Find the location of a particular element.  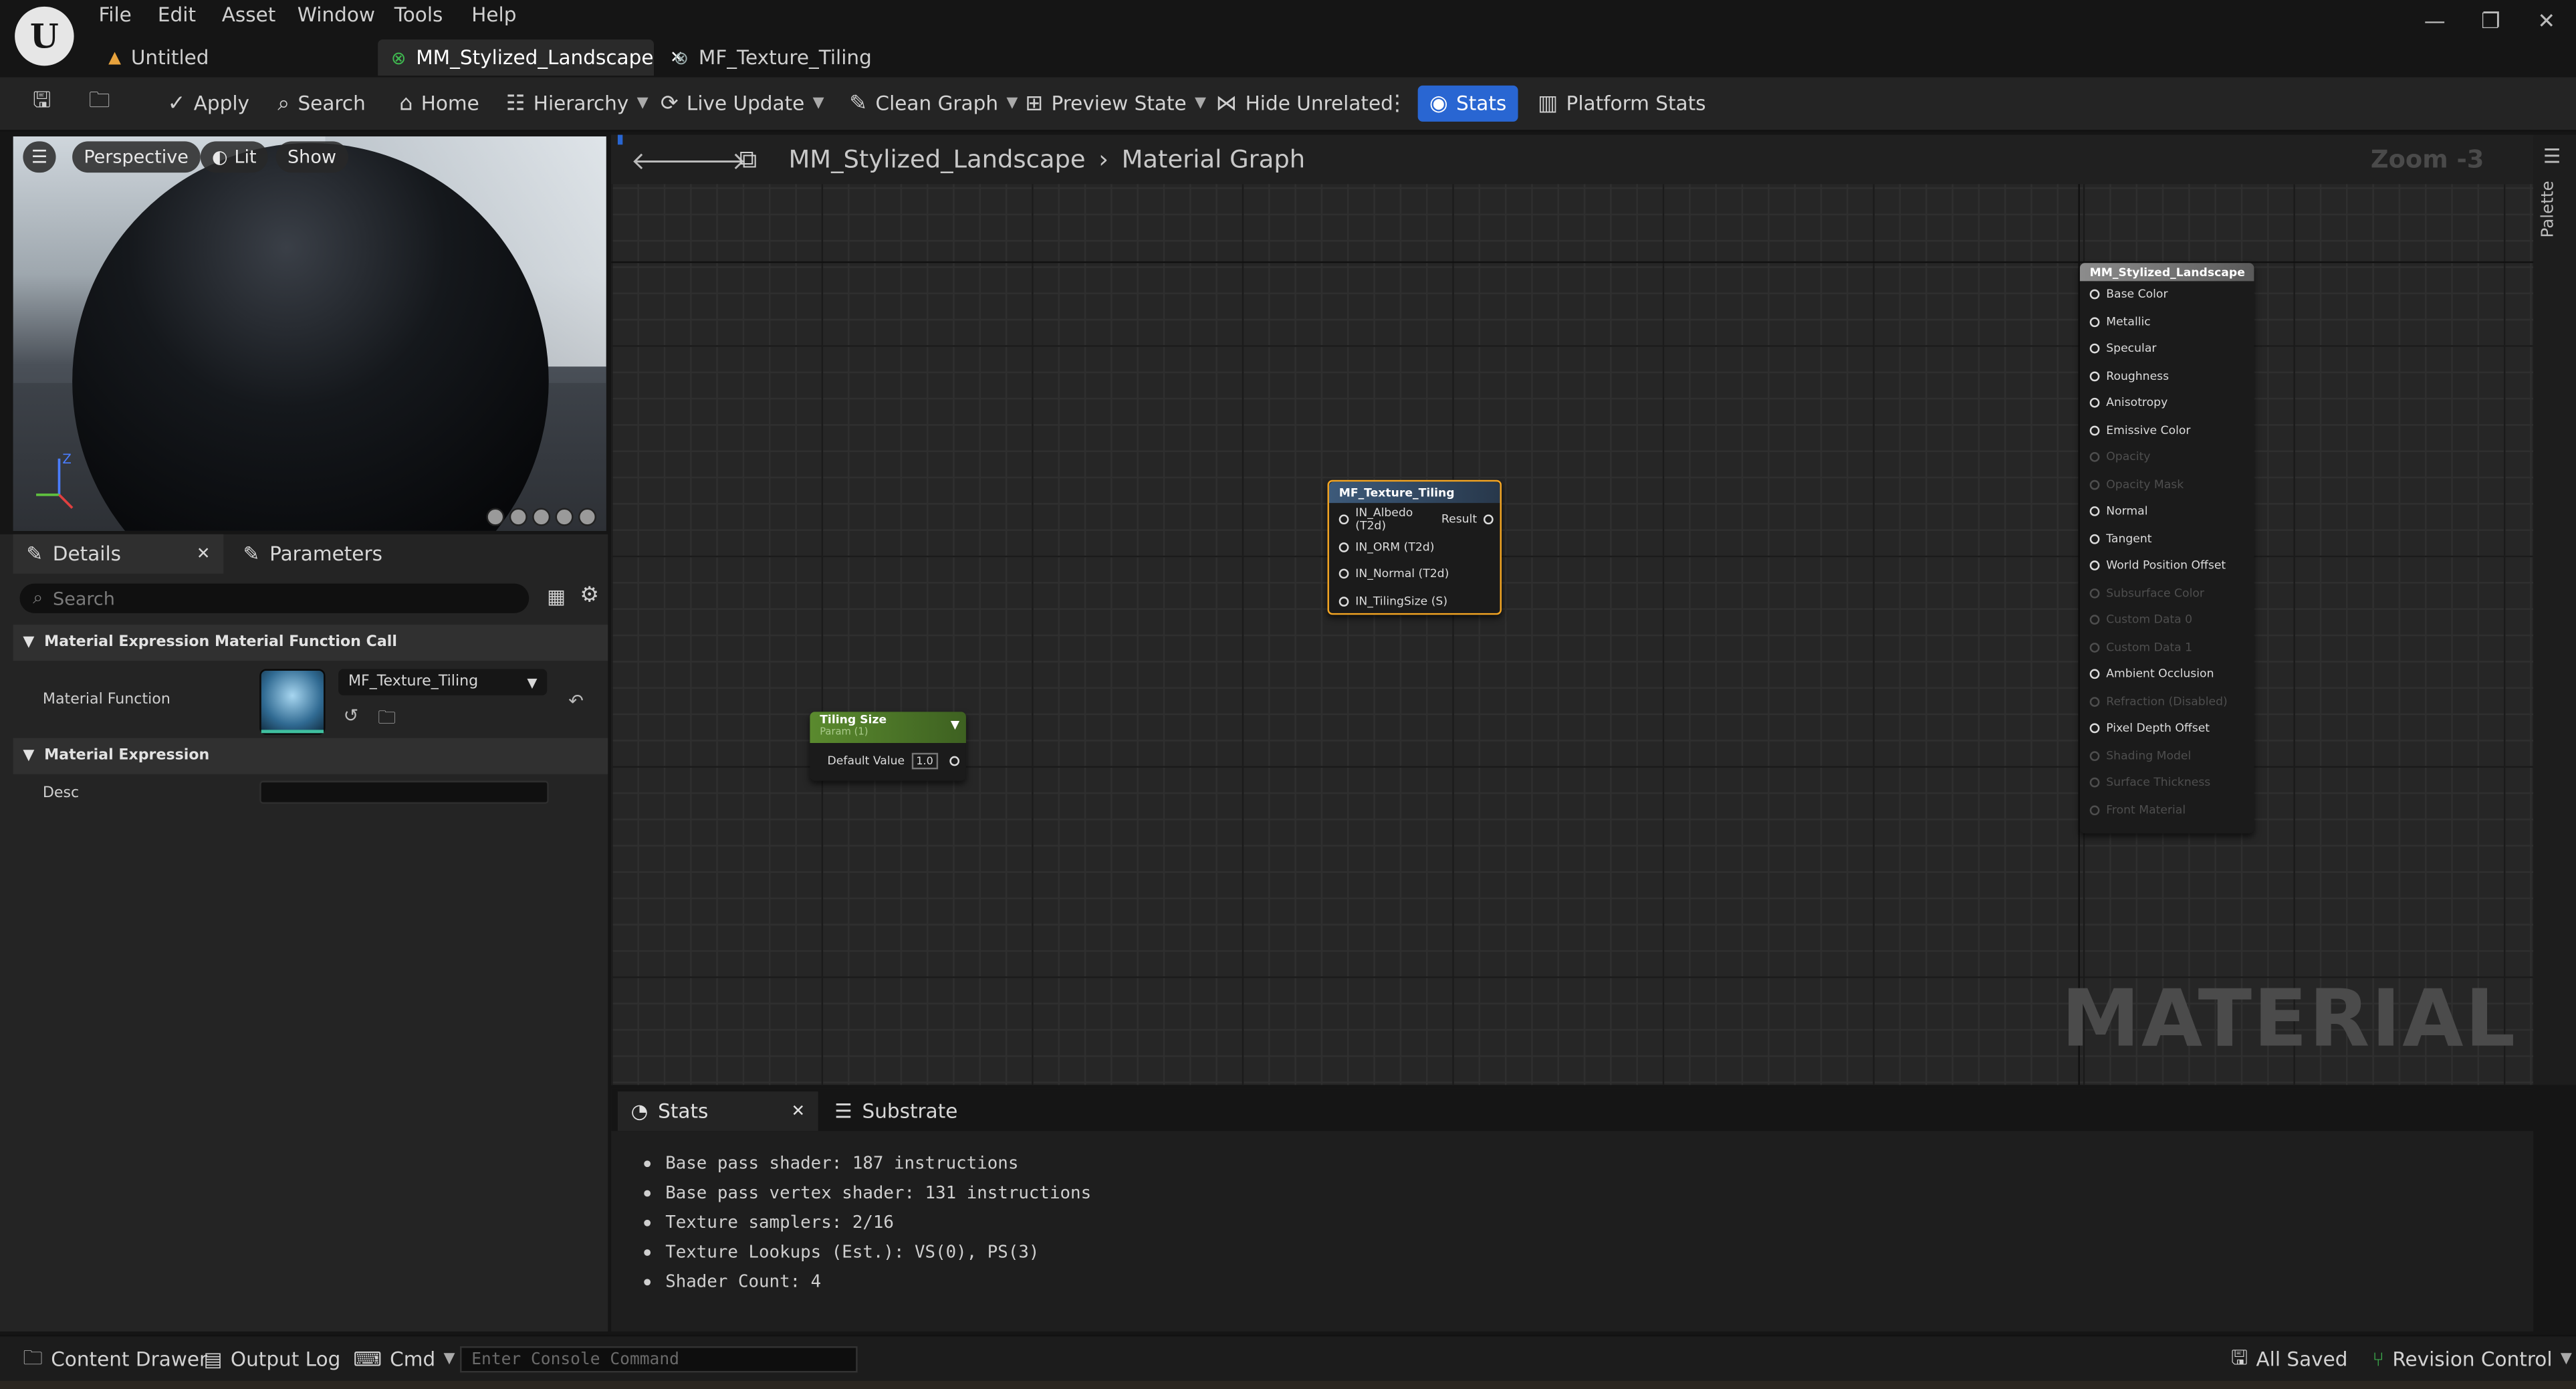

material-pin: Front Material is located at coordinates (2167, 810).